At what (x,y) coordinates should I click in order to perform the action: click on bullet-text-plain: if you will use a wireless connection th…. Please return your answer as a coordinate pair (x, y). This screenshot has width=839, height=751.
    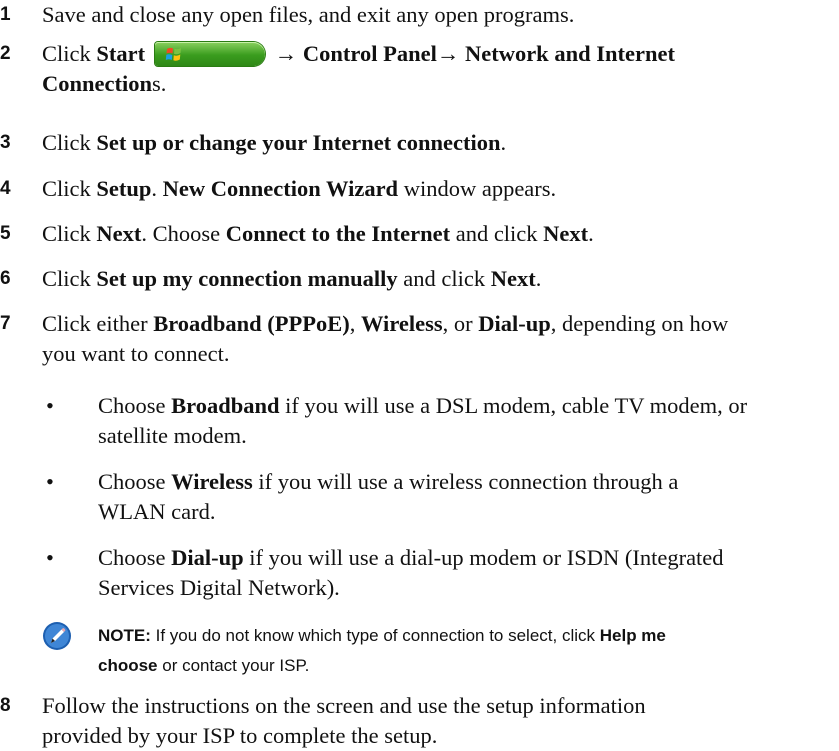
    Looking at the image, I should click on (465, 481).